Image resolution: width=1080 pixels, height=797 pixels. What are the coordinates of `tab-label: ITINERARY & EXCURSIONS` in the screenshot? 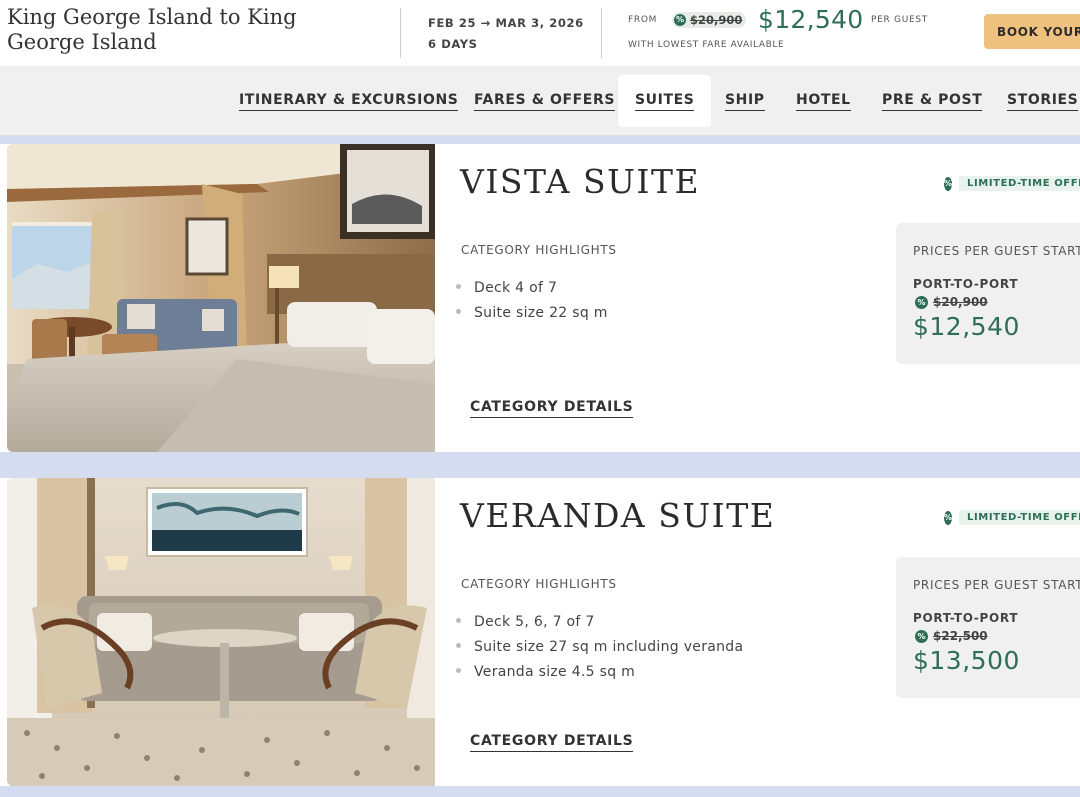 It's located at (349, 101).